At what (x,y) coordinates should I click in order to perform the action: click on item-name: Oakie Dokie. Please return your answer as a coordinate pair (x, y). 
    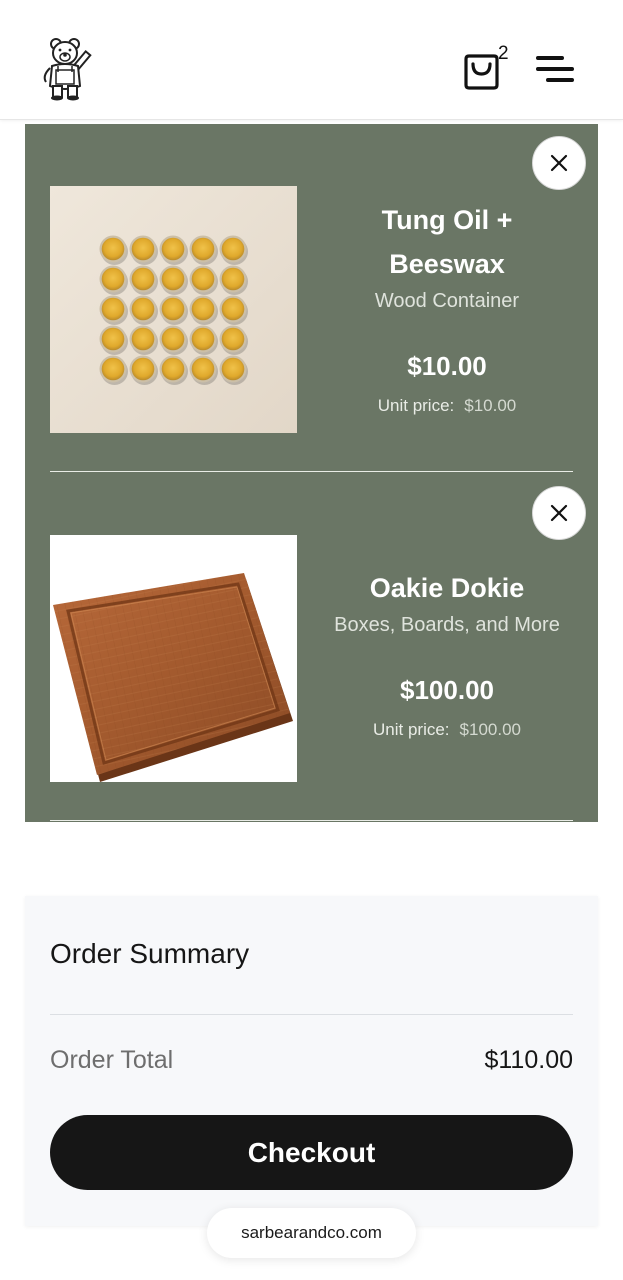
    Looking at the image, I should click on (447, 588).